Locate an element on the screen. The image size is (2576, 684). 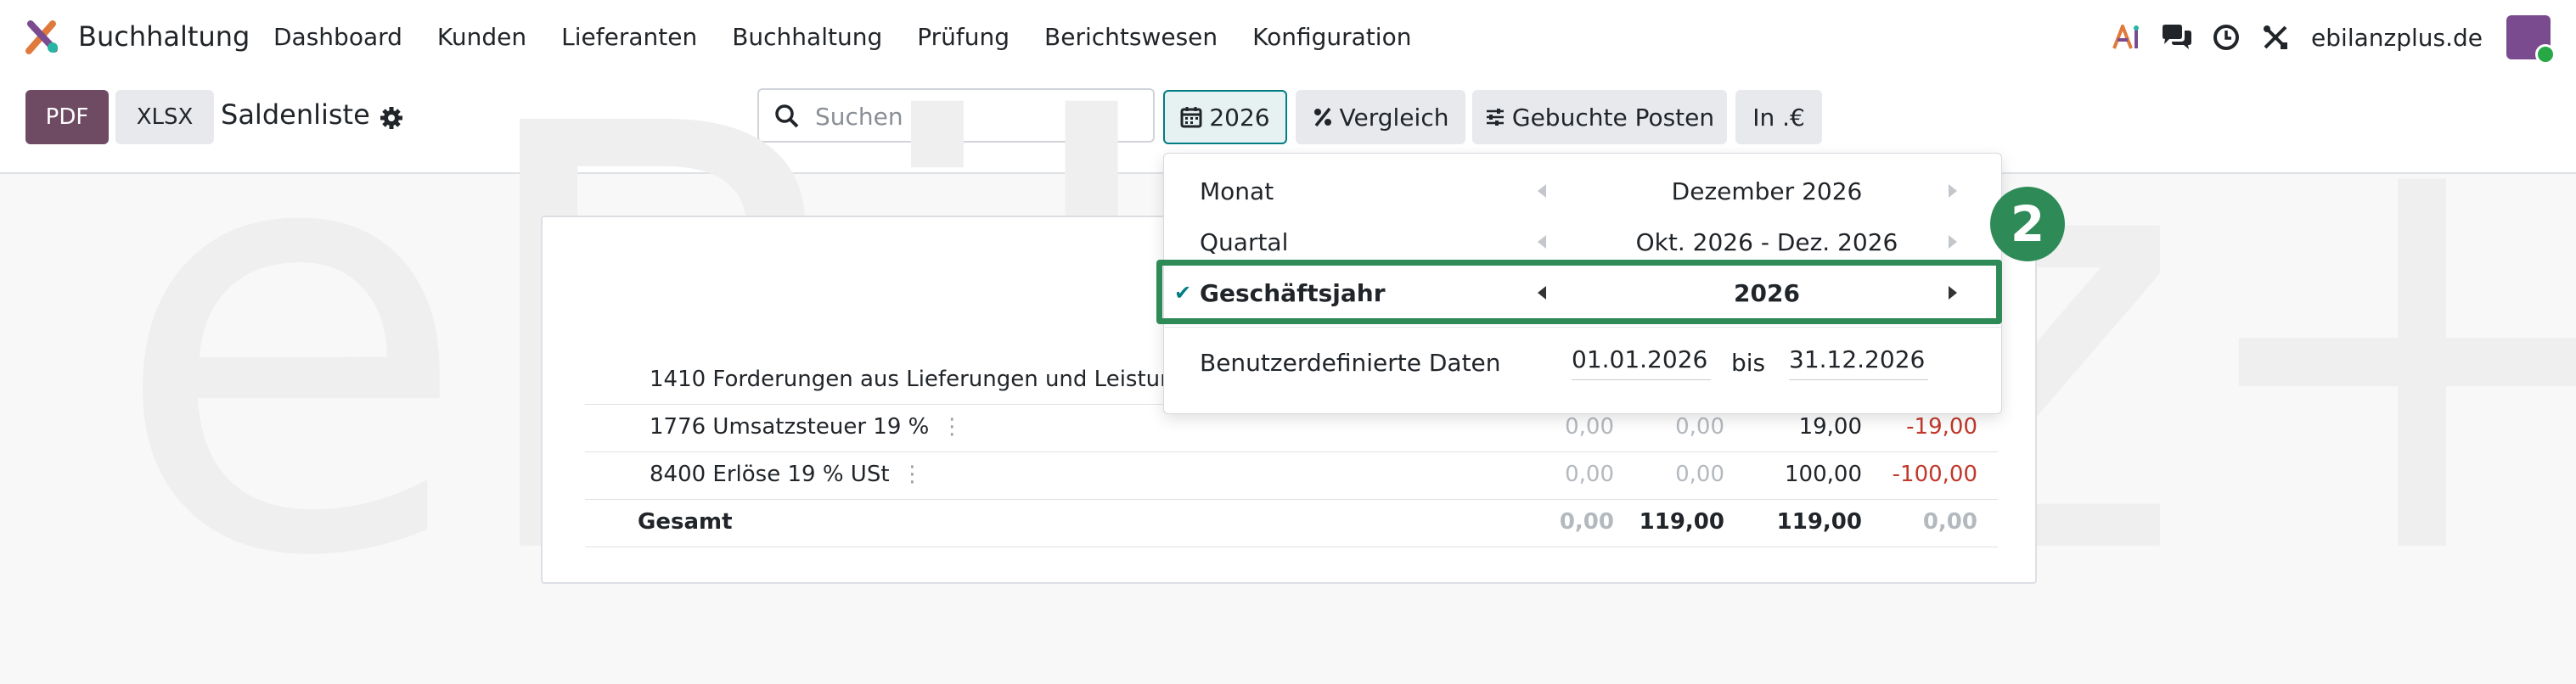
company-name: ebilanzplus.de is located at coordinates (2397, 38).